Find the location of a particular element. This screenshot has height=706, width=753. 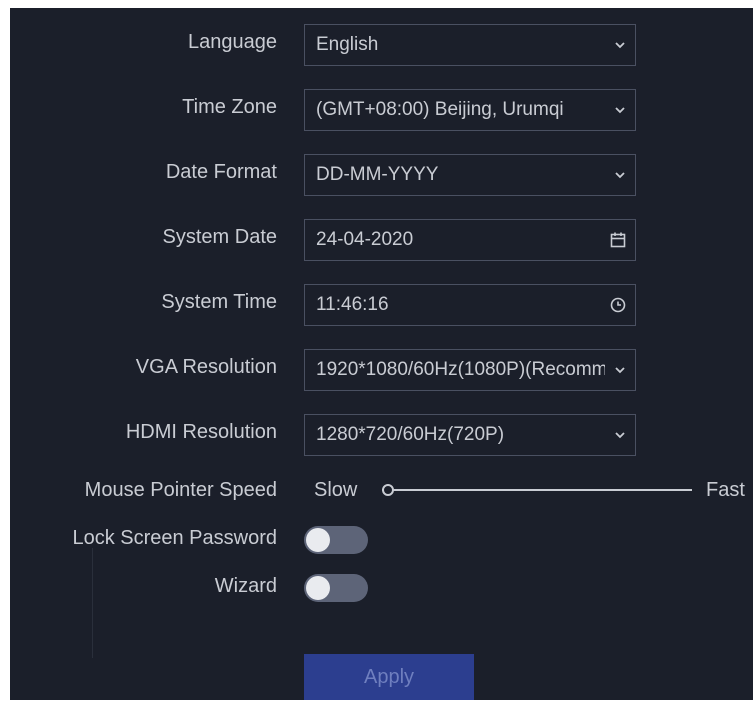

system-date-row: System Date 24-04-2020 is located at coordinates (381, 237).